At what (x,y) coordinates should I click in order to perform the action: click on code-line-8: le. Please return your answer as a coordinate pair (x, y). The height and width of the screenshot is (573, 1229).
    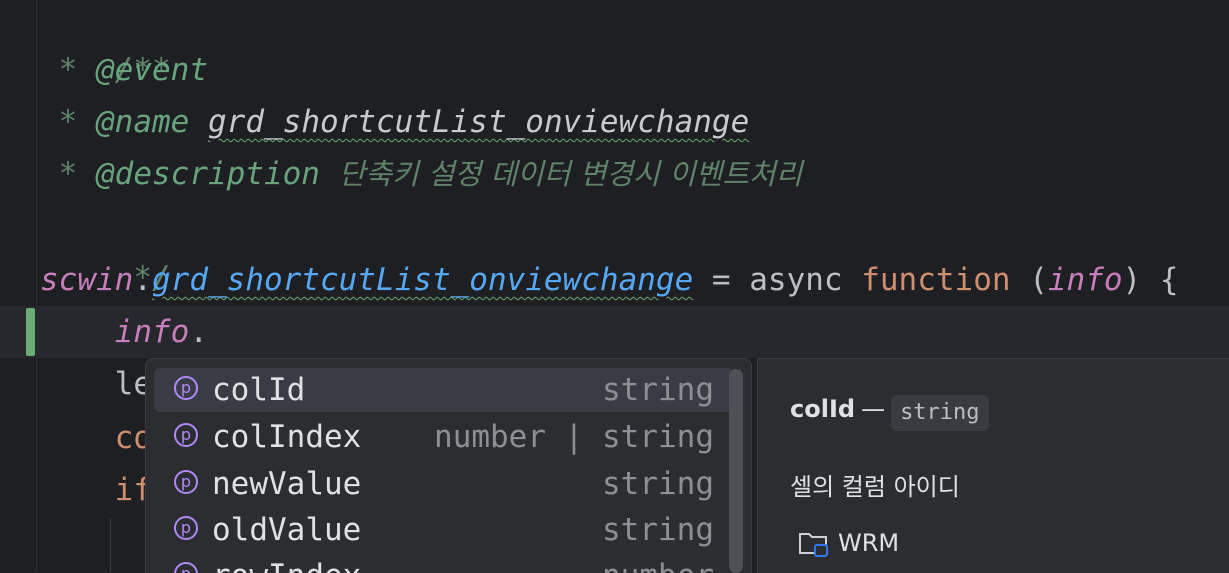
    Looking at the image, I should click on (96, 384).